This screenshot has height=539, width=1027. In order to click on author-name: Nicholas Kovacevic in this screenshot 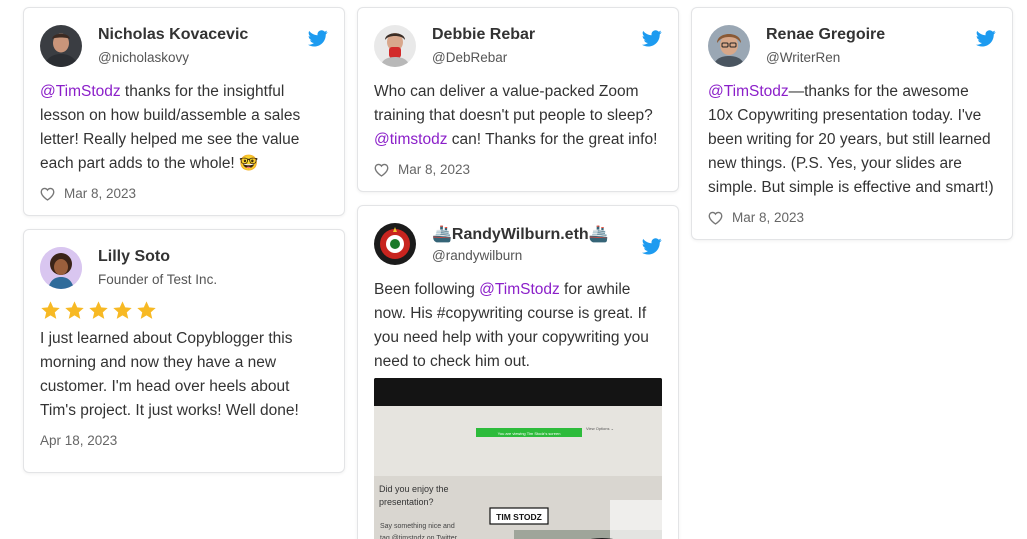, I will do `click(173, 35)`.